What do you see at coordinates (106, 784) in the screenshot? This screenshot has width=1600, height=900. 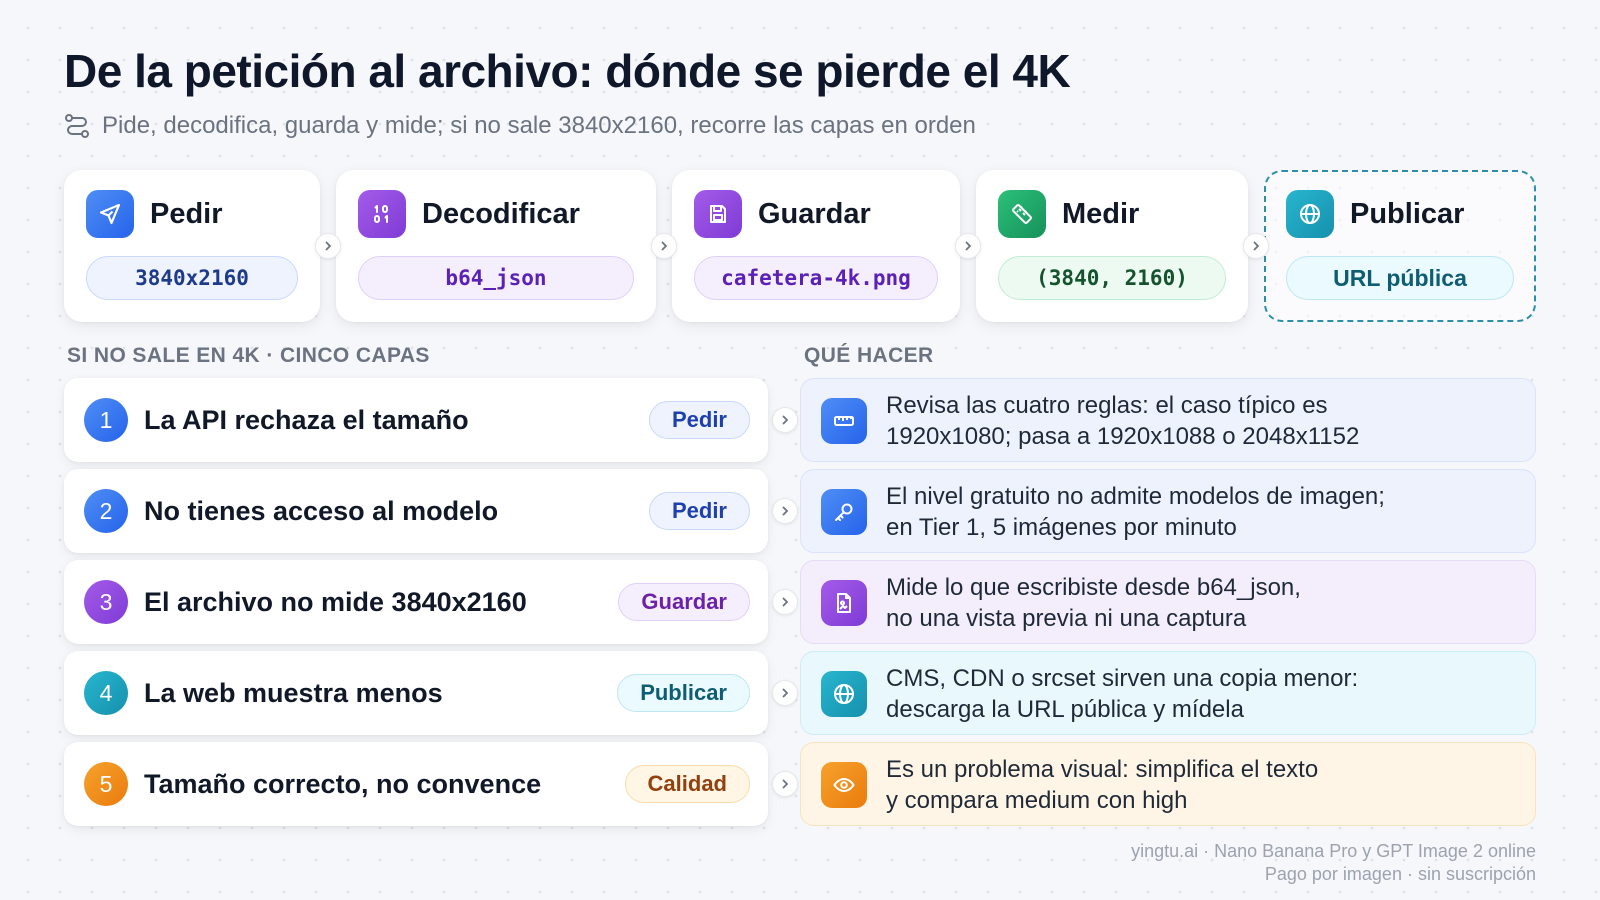 I see `step-number: 5` at bounding box center [106, 784].